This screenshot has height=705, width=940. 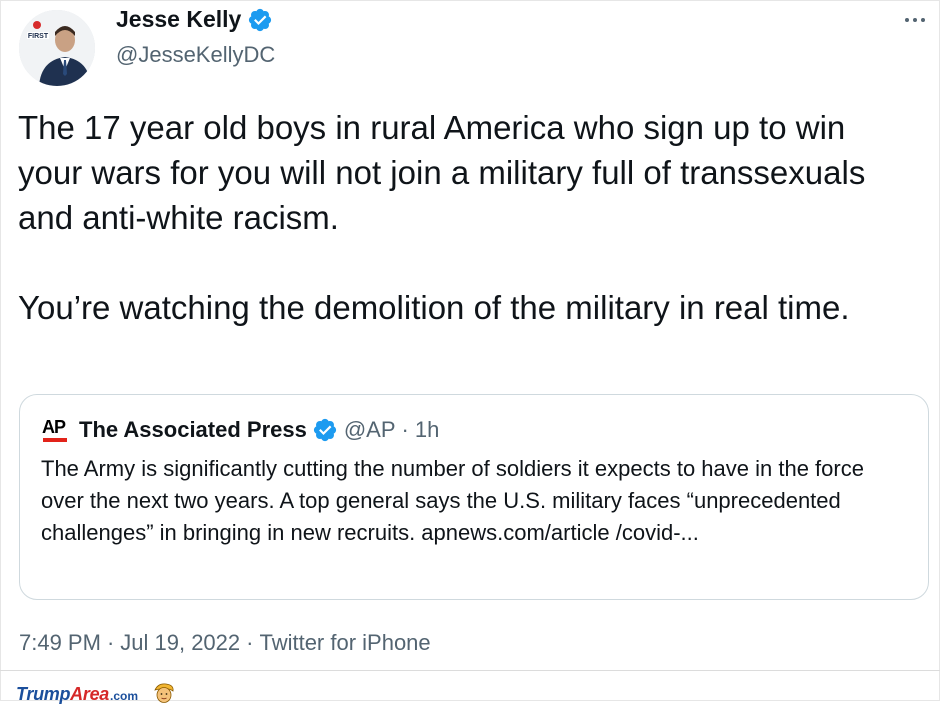 I want to click on tweet-source-link: Twitter for iPhone, so click(x=344, y=643).